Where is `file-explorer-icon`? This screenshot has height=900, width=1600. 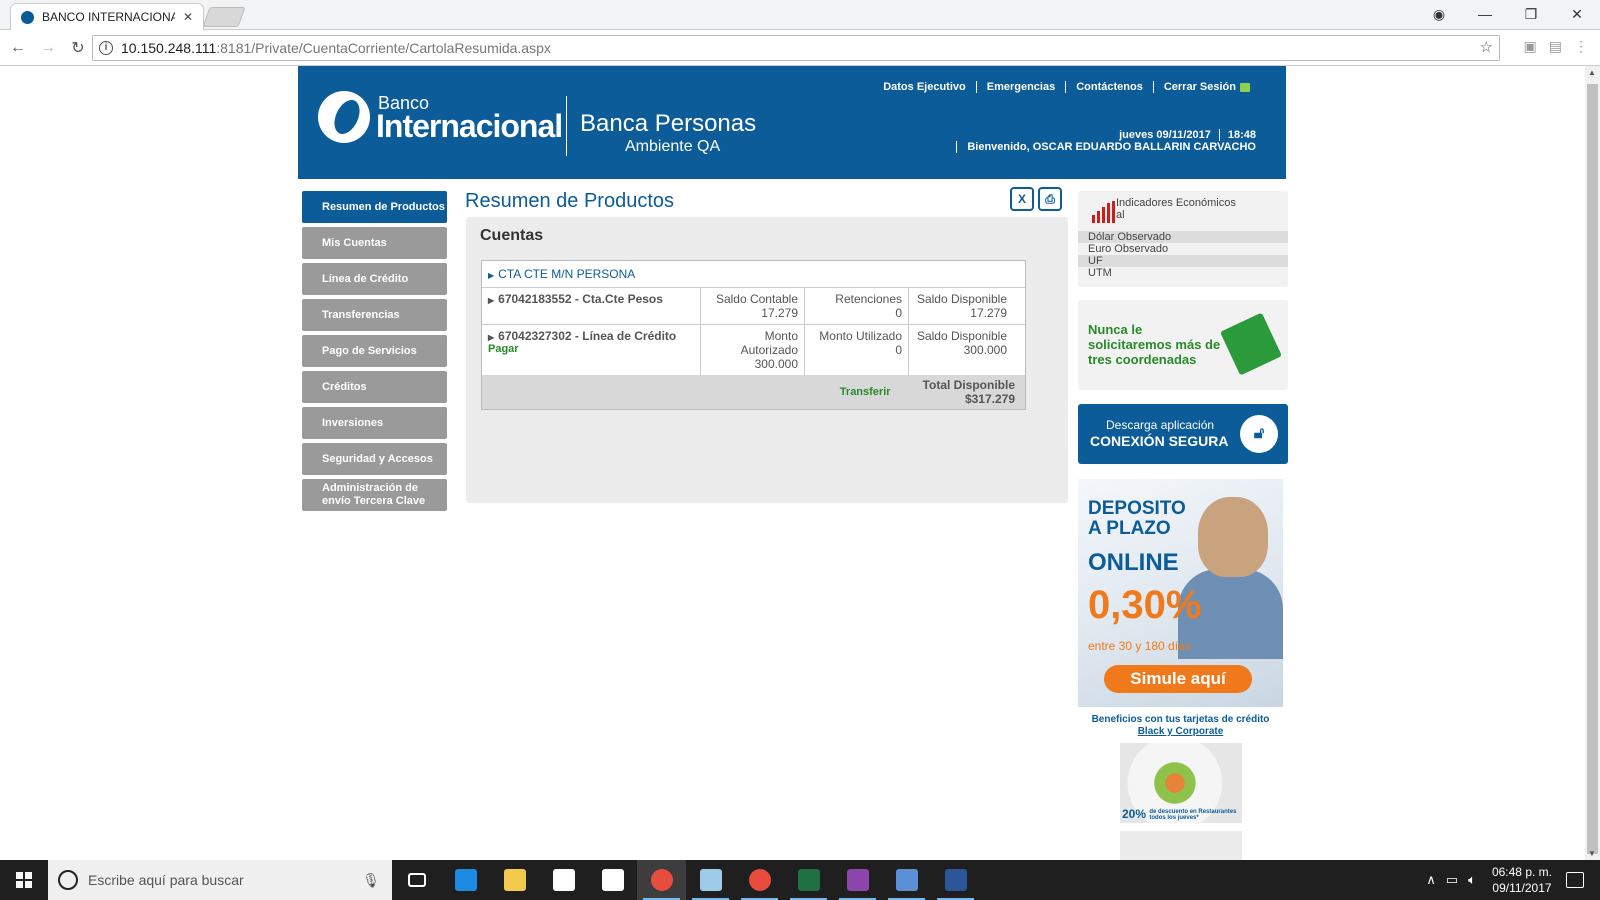 file-explorer-icon is located at coordinates (514, 880).